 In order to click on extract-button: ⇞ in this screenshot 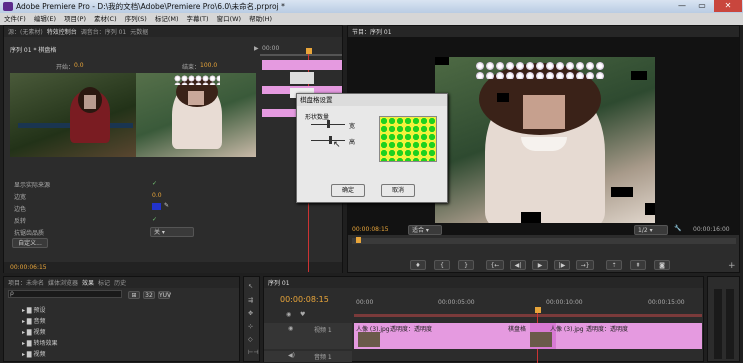, I will do `click(638, 265)`.